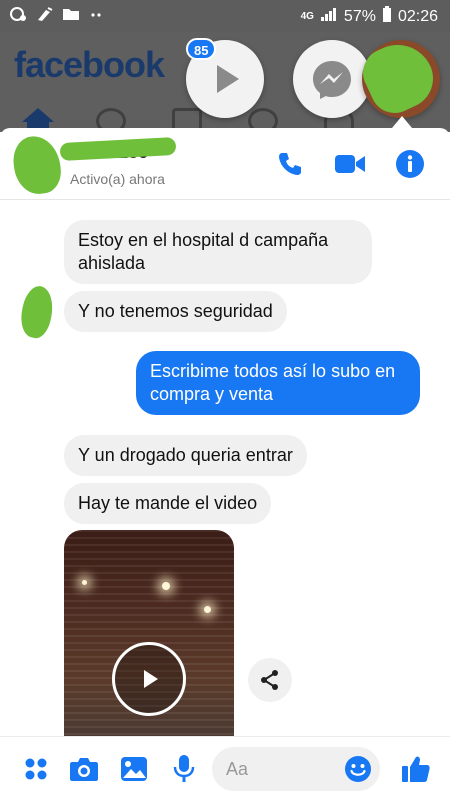  I want to click on more-dots-icon, so click(97, 16).